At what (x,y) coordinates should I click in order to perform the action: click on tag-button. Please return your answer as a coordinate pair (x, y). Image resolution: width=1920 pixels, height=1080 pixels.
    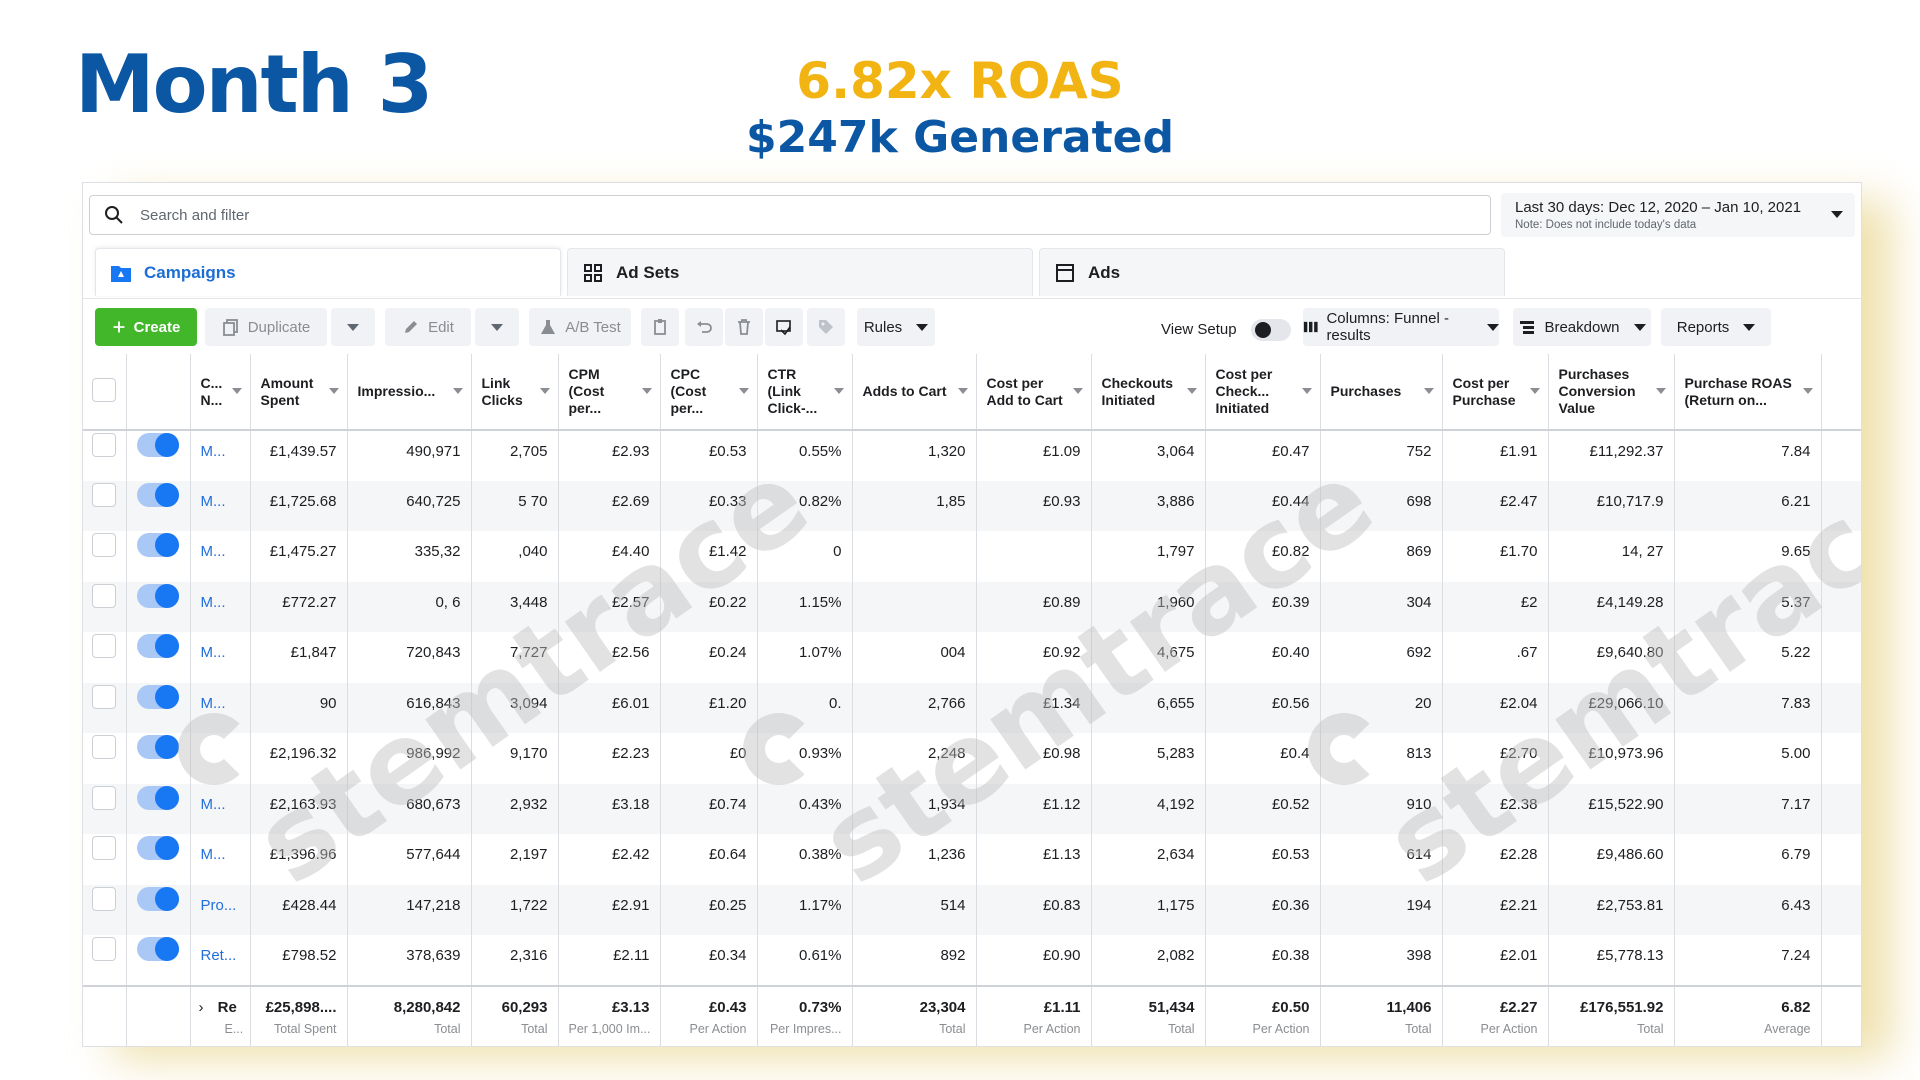
    Looking at the image, I should click on (826, 327).